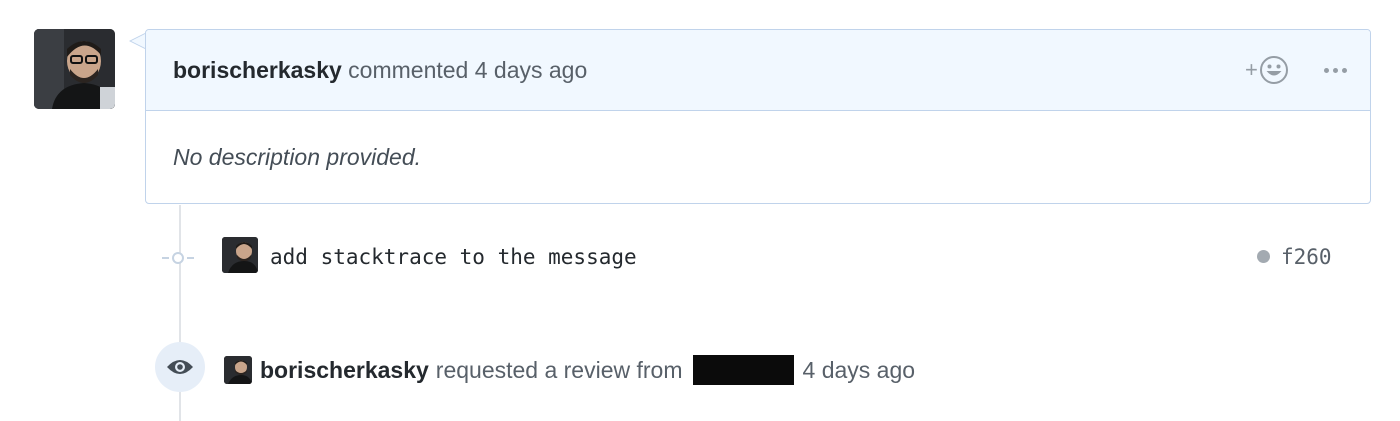 This screenshot has height=421, width=1400. I want to click on author-avatar-image, so click(74, 69).